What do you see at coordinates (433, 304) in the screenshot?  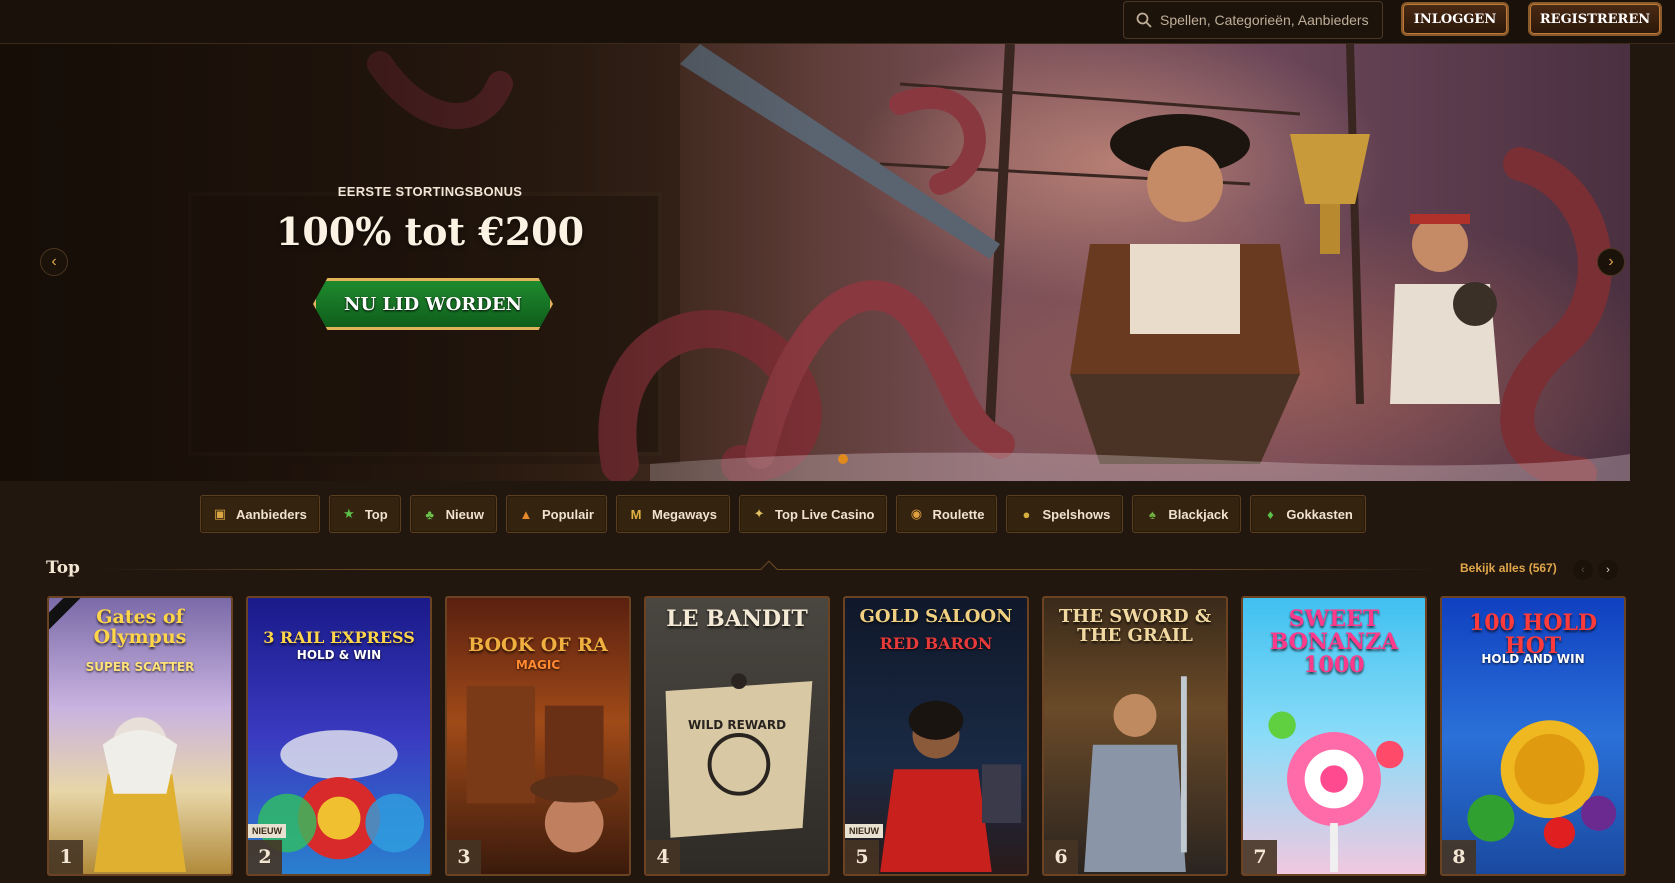 I see `join-now-button: NU LID WORDEN` at bounding box center [433, 304].